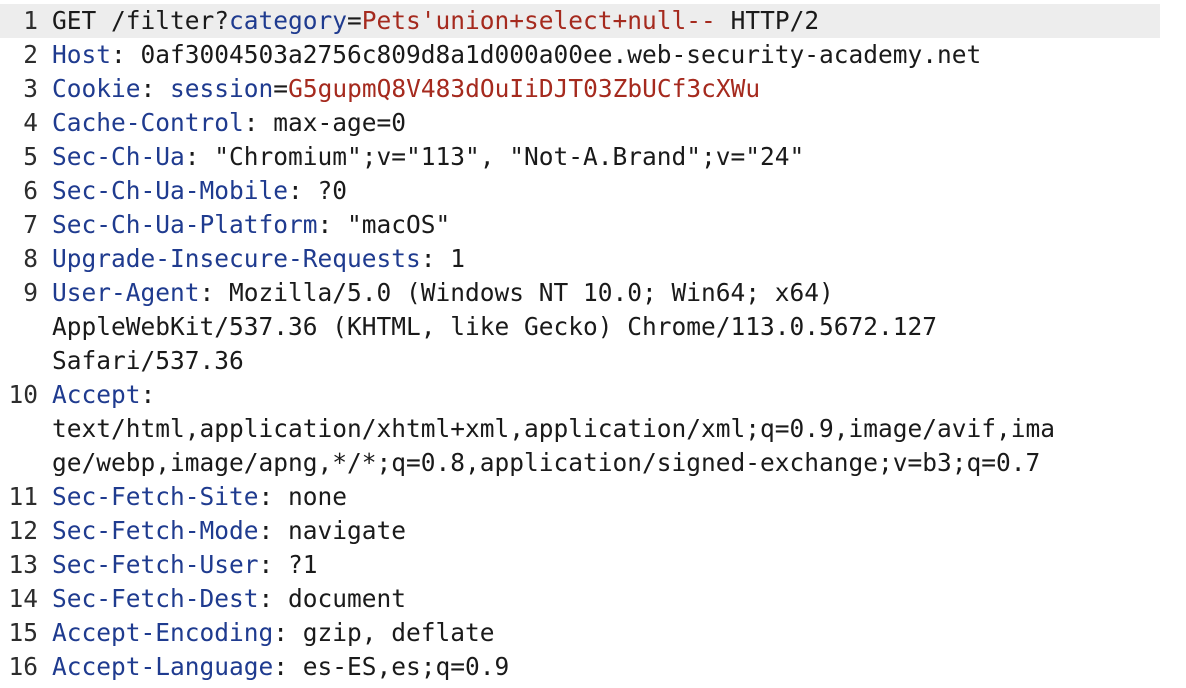 This screenshot has width=1186, height=688. I want to click on line-number: 4, so click(30, 122).